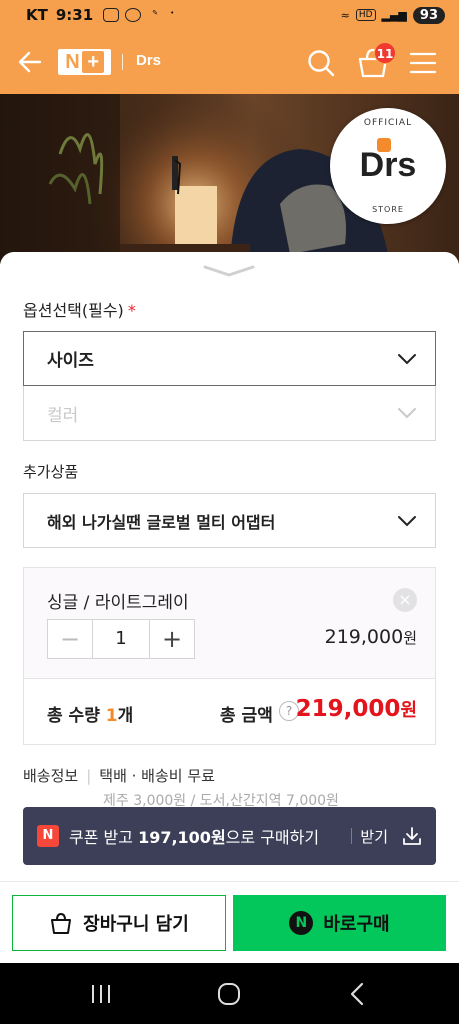  What do you see at coordinates (155, 13) in the screenshot?
I see `app-notification-icon: ✎` at bounding box center [155, 13].